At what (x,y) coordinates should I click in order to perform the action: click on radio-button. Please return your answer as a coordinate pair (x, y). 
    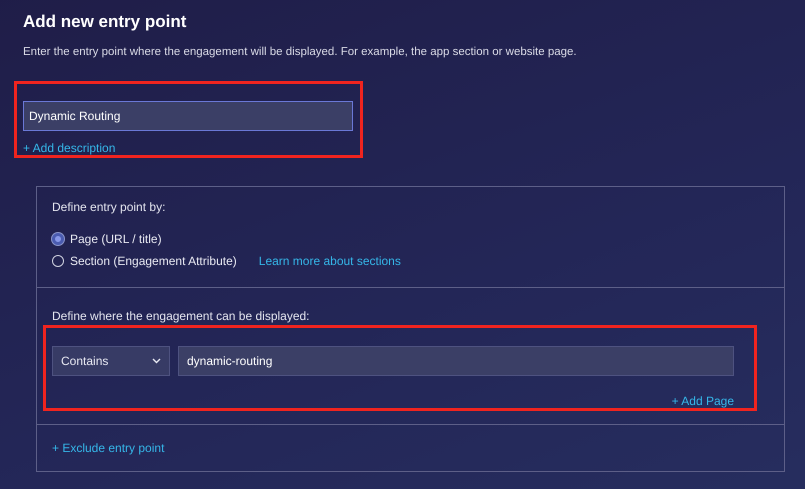
    Looking at the image, I should click on (58, 239).